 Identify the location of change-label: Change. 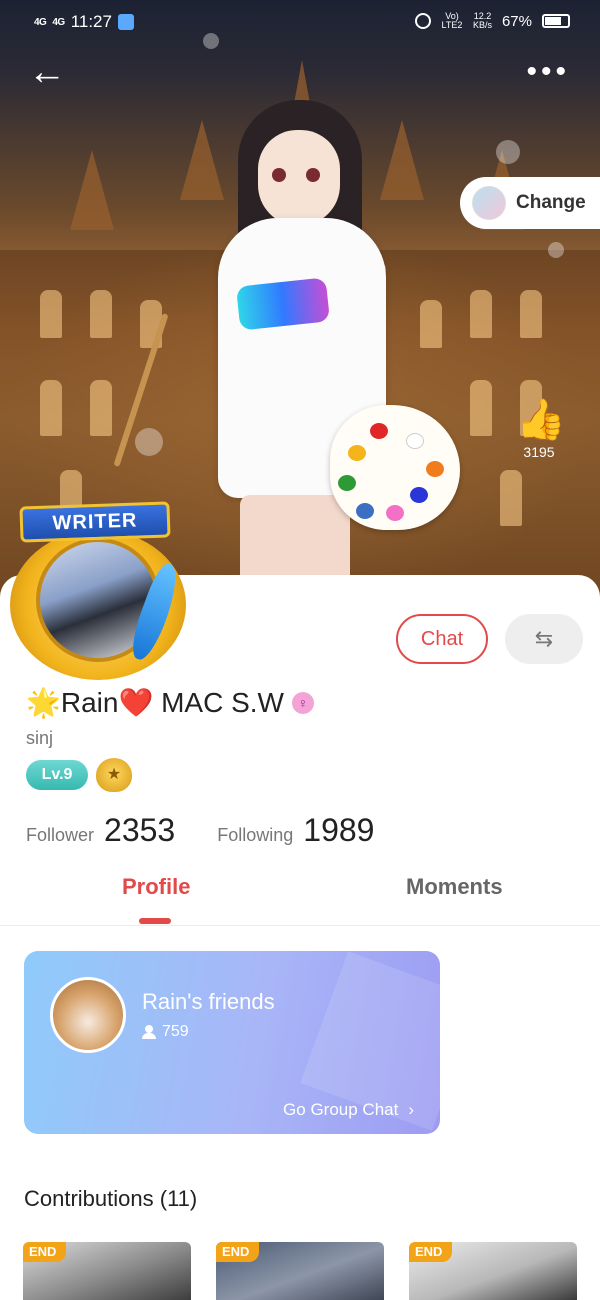
(551, 202).